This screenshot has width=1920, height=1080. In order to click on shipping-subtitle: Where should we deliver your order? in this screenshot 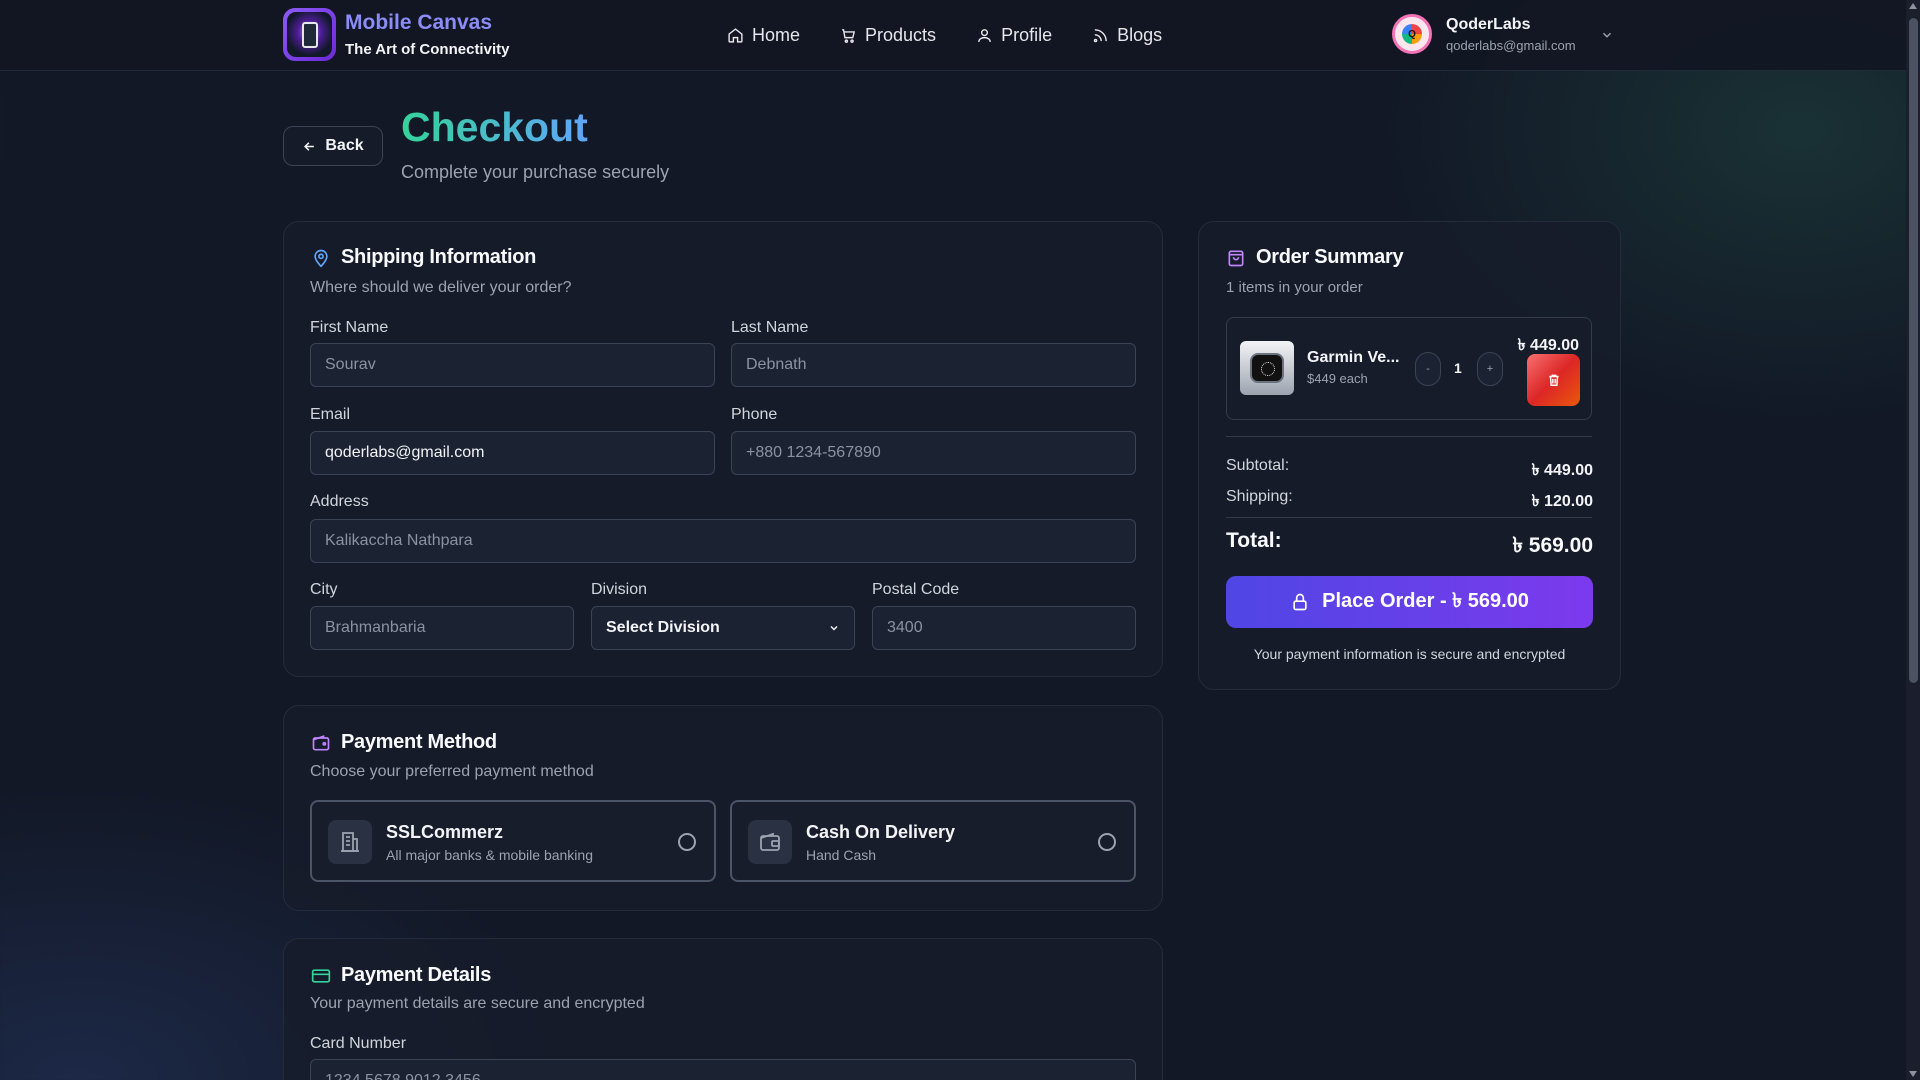, I will do `click(441, 287)`.